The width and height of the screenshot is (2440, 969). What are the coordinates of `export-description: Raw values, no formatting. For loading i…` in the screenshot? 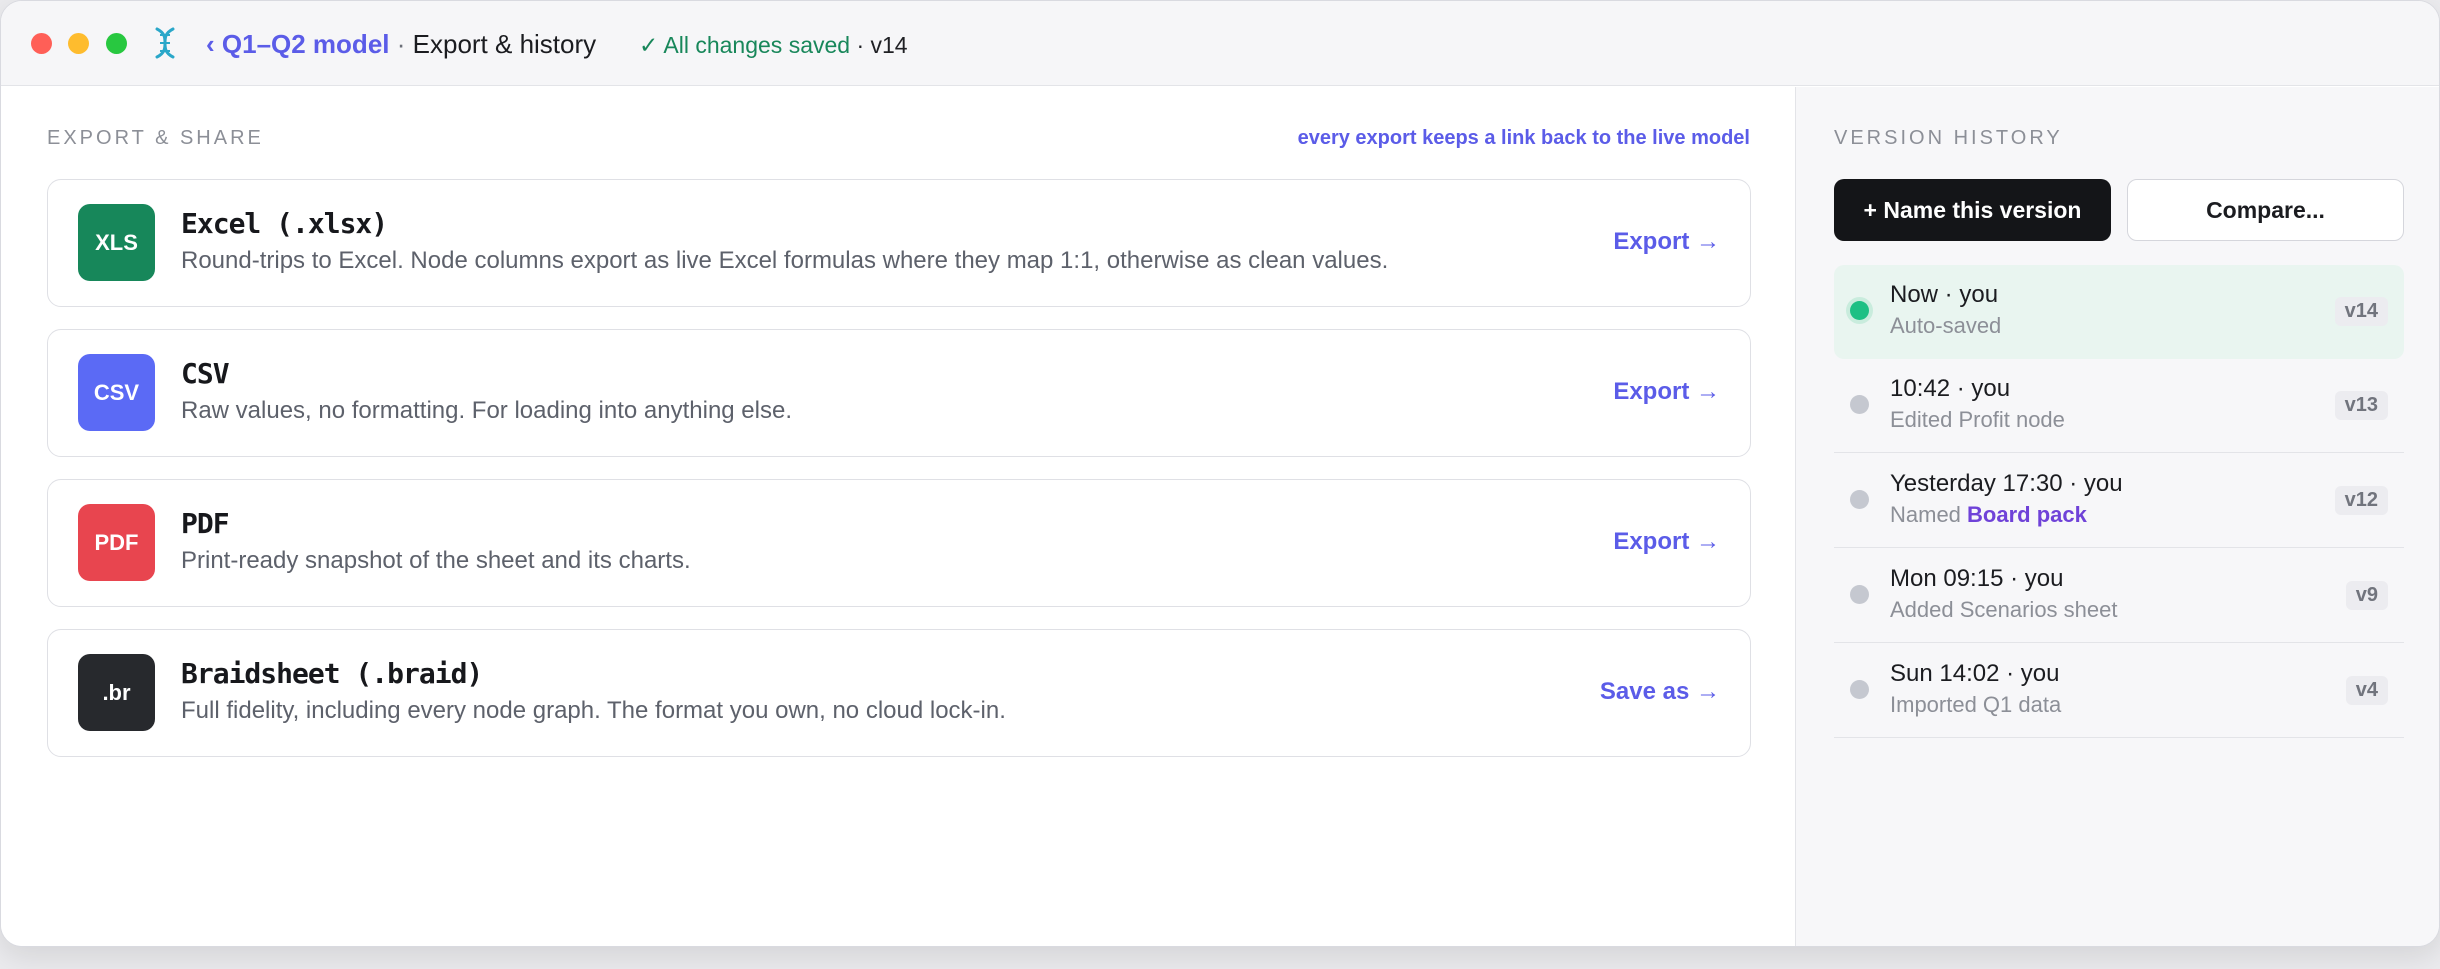 It's located at (487, 410).